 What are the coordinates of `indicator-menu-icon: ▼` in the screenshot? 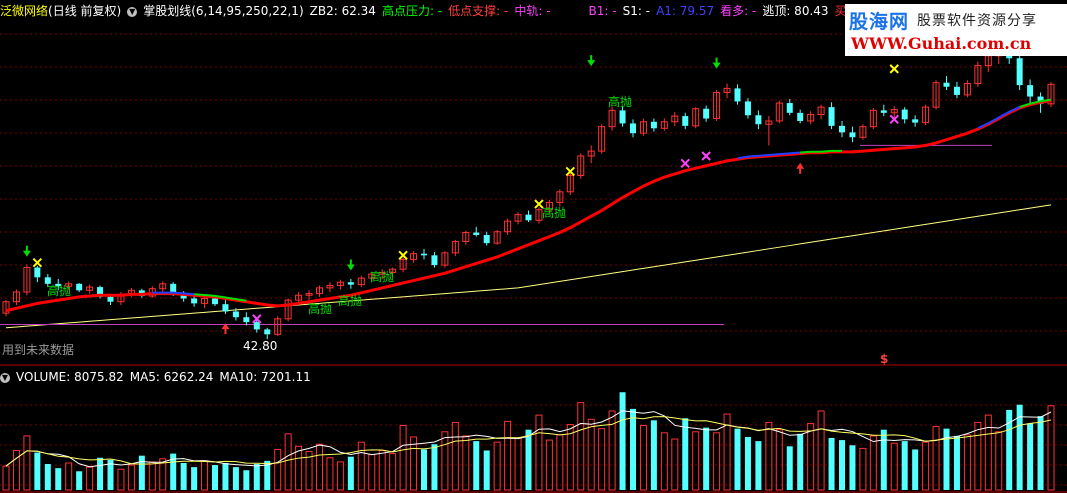 It's located at (132, 11).